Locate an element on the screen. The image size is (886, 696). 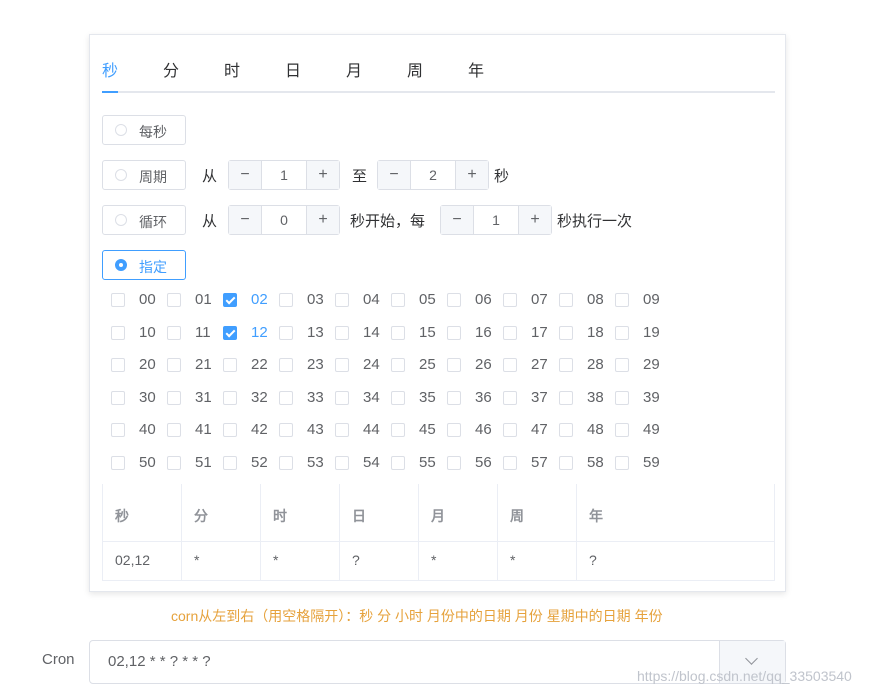
second-checkbox-54: 54 is located at coordinates (363, 463).